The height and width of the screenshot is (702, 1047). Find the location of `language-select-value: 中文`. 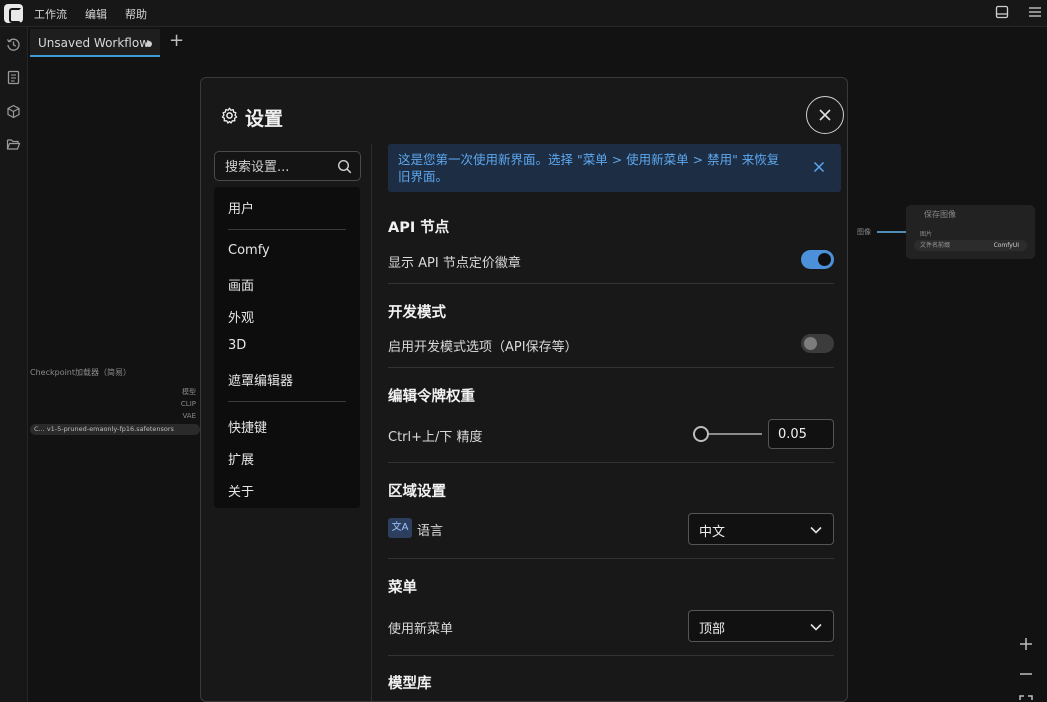

language-select-value: 中文 is located at coordinates (712, 532).